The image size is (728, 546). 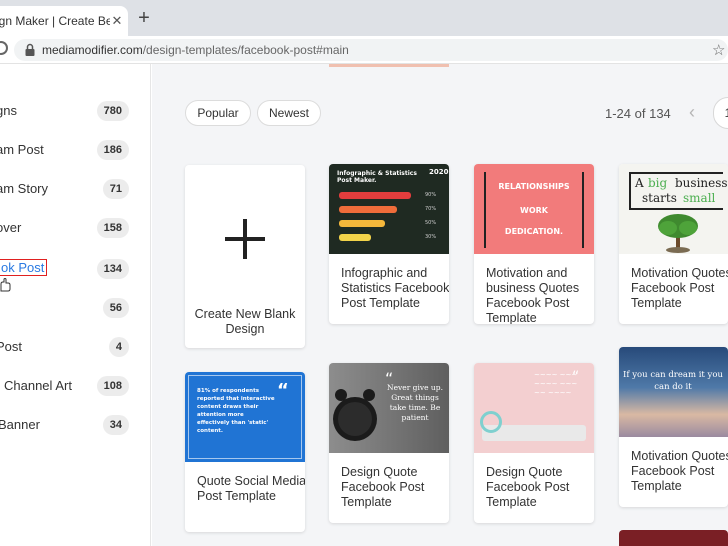 I want to click on template-thumbnail: If you can dream it you can do it, so click(x=673, y=392).